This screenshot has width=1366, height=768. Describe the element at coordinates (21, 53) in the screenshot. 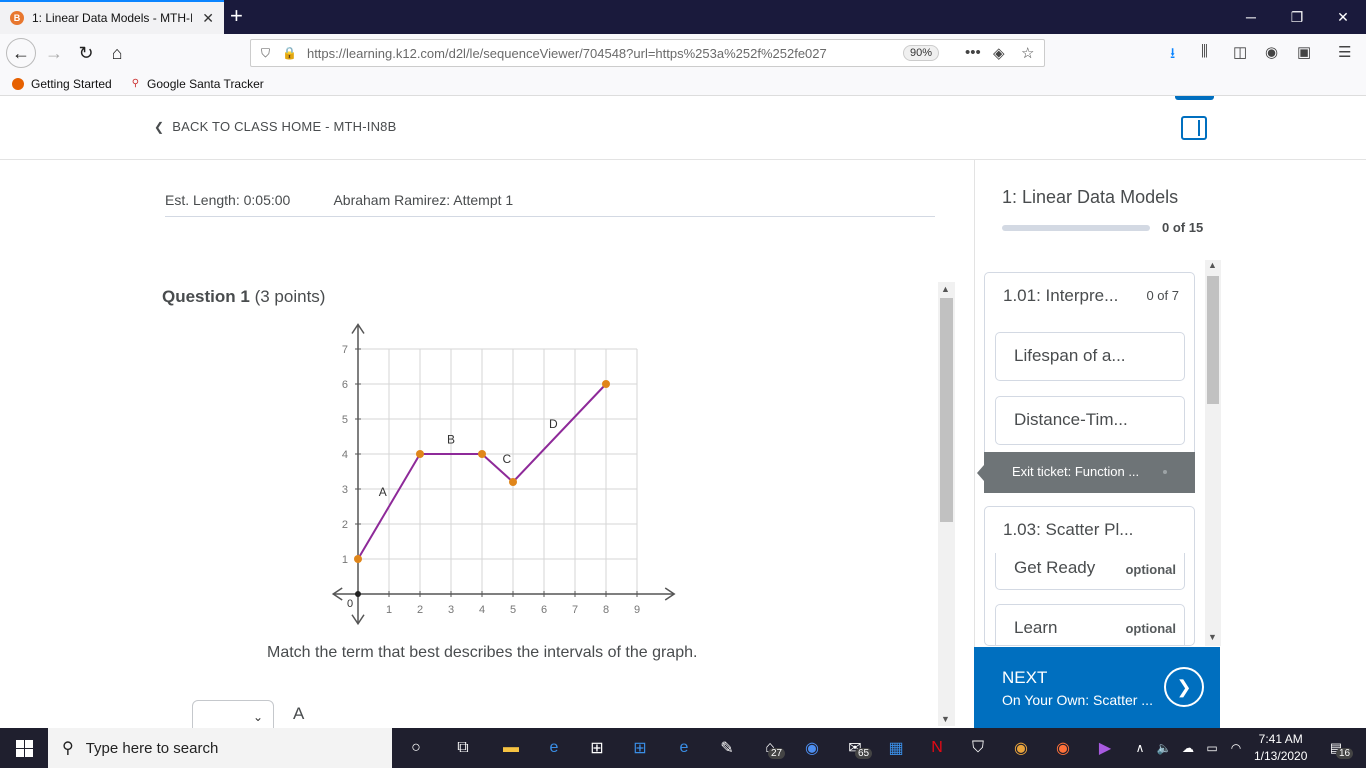

I see `back-icon: ←` at that location.